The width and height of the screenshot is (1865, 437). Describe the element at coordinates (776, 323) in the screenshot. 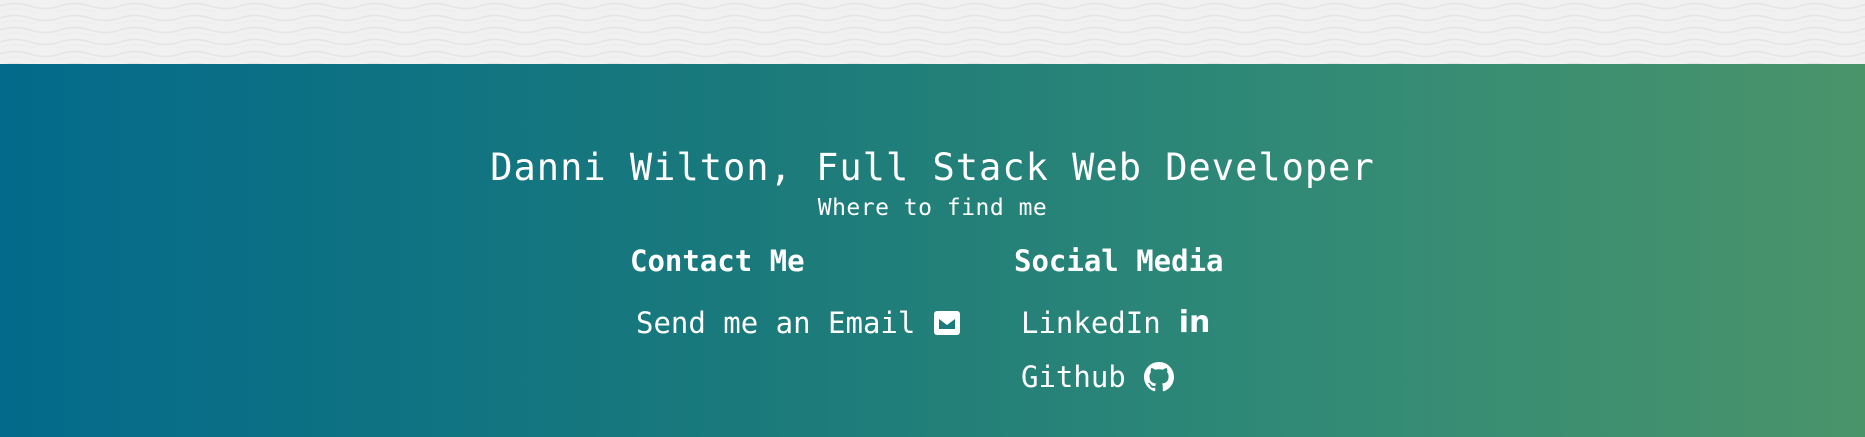

I see `email-link-label: Send me an Email` at that location.